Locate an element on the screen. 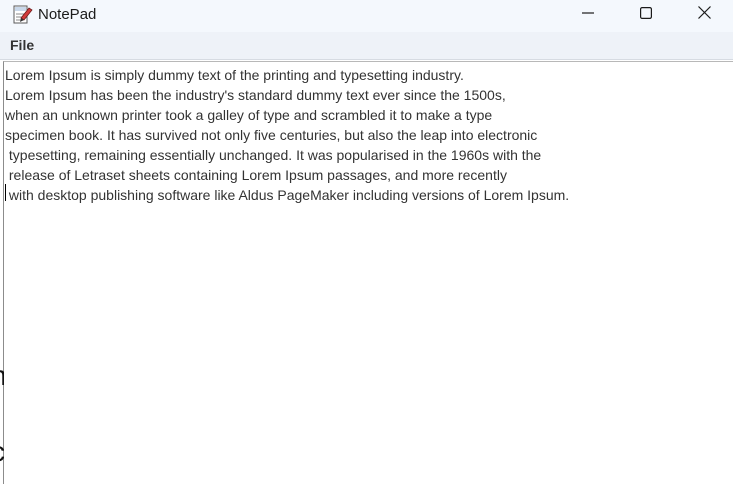  notepad-app-icon is located at coordinates (22, 15).